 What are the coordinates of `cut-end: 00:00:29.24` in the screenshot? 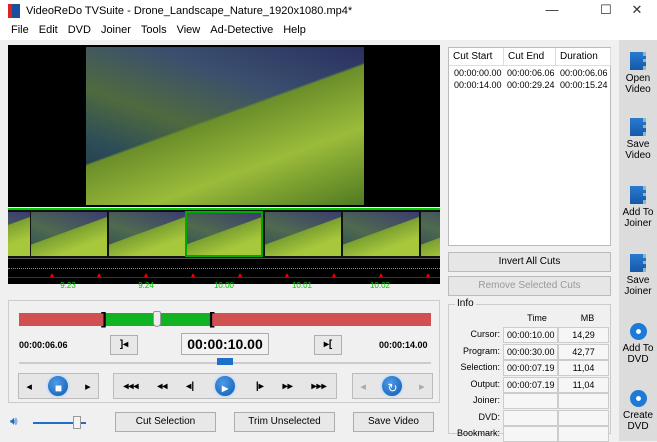 It's located at (531, 85).